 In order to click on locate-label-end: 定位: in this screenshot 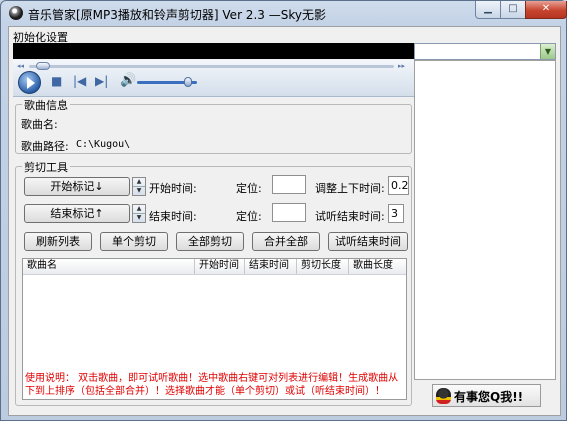, I will do `click(249, 216)`.